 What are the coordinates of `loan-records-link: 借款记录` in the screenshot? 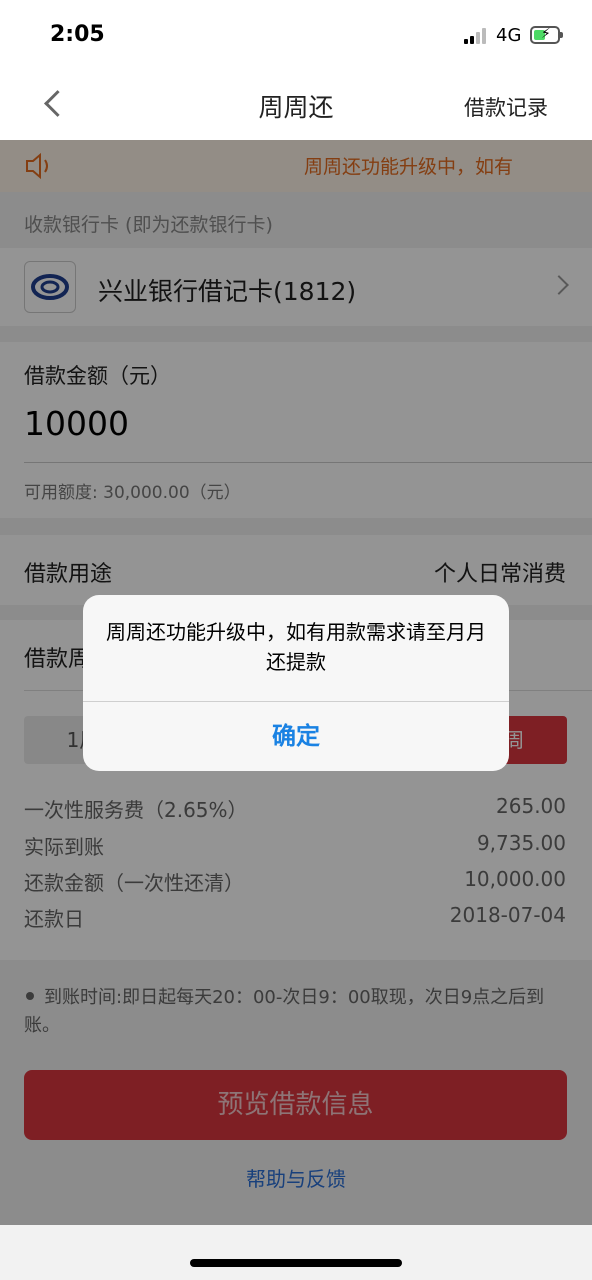 It's located at (506, 107).